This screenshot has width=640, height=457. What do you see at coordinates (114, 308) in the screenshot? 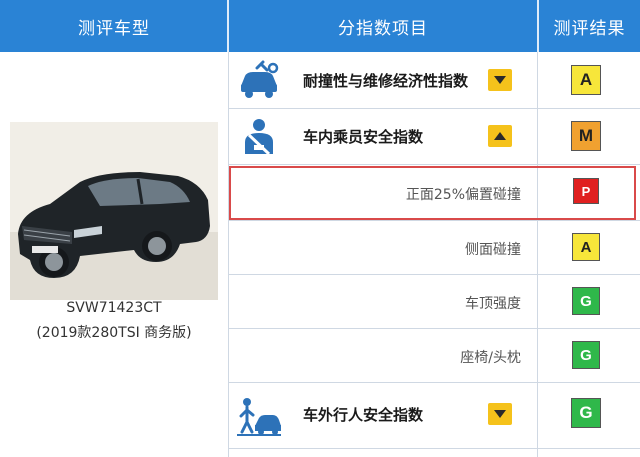
I see `car-model-code: SVW71423CT` at bounding box center [114, 308].